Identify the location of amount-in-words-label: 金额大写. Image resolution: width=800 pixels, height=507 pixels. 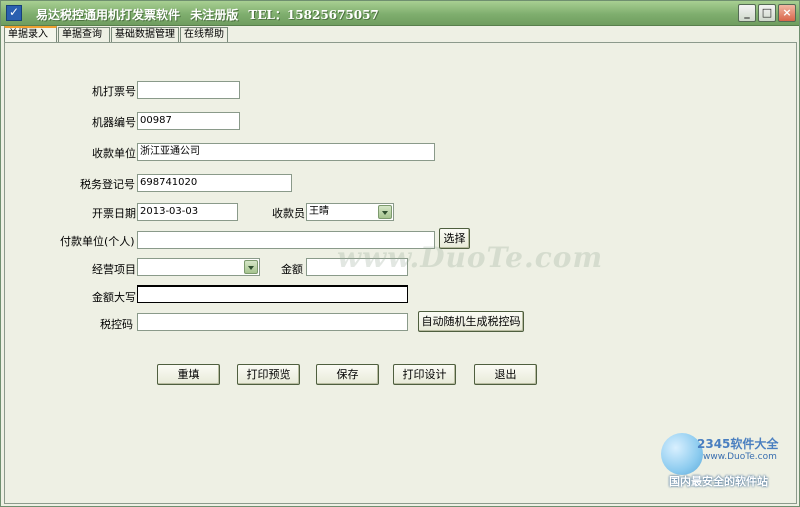
(114, 297).